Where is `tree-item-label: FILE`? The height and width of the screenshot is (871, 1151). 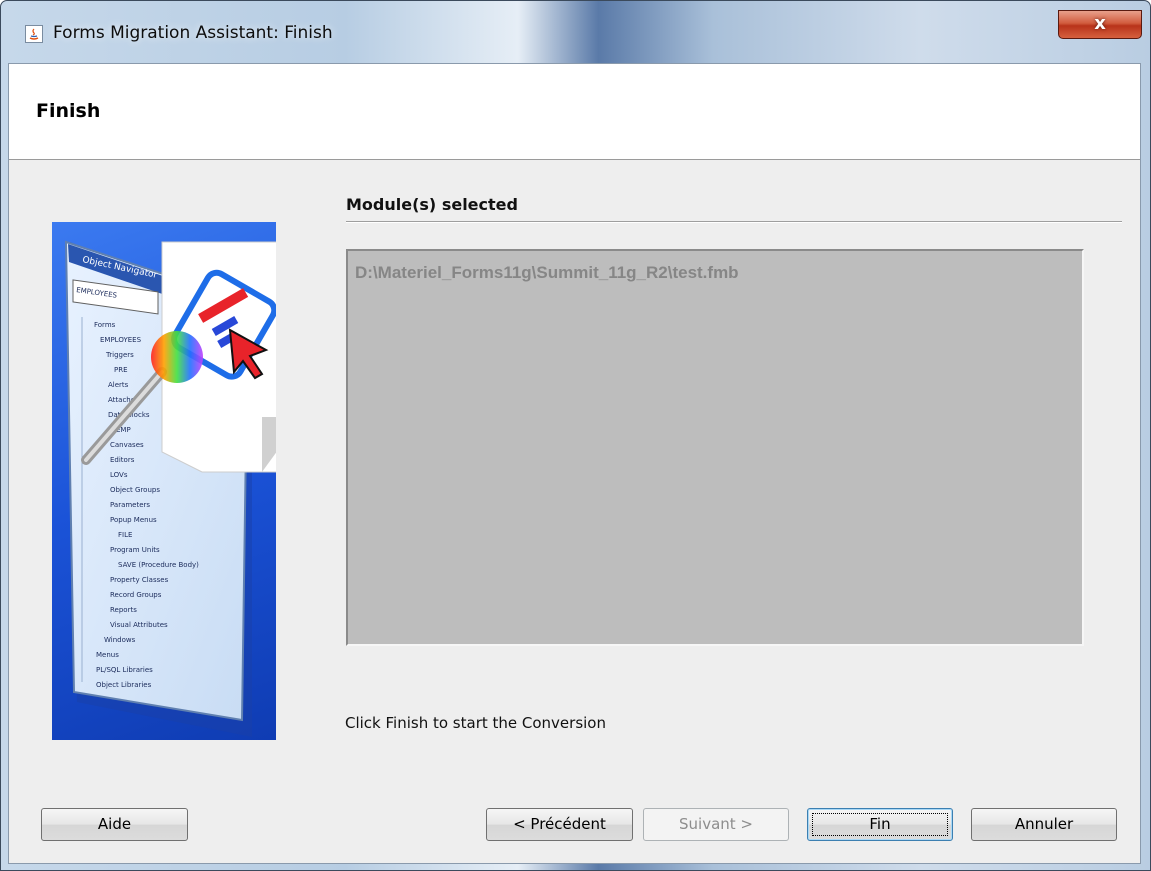 tree-item-label: FILE is located at coordinates (125, 535).